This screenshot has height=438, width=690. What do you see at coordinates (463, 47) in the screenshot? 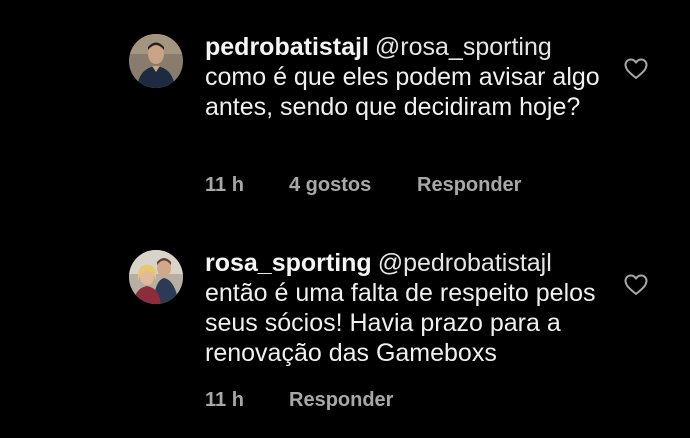
I see `comment-mention: @rosa_sporting` at bounding box center [463, 47].